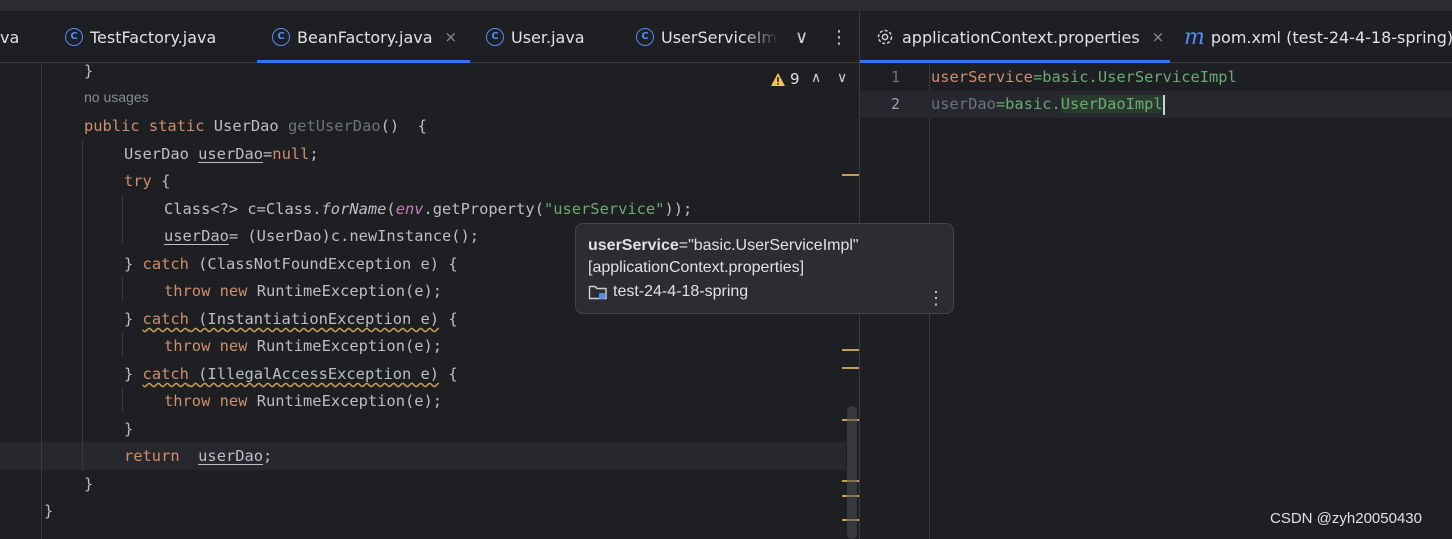 The height and width of the screenshot is (539, 1452). I want to click on code-line: UserDao userDao=null;, so click(221, 154).